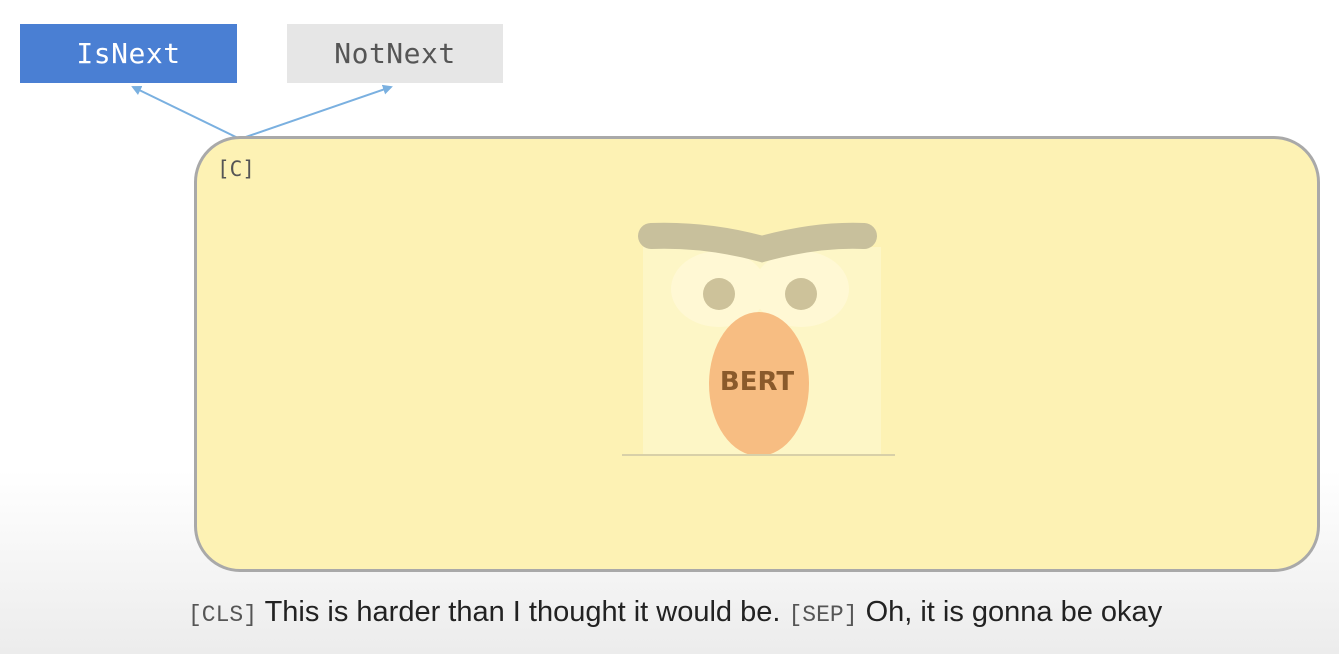  Describe the element at coordinates (186, 112) in the screenshot. I see `arrow-to-isnext` at that location.